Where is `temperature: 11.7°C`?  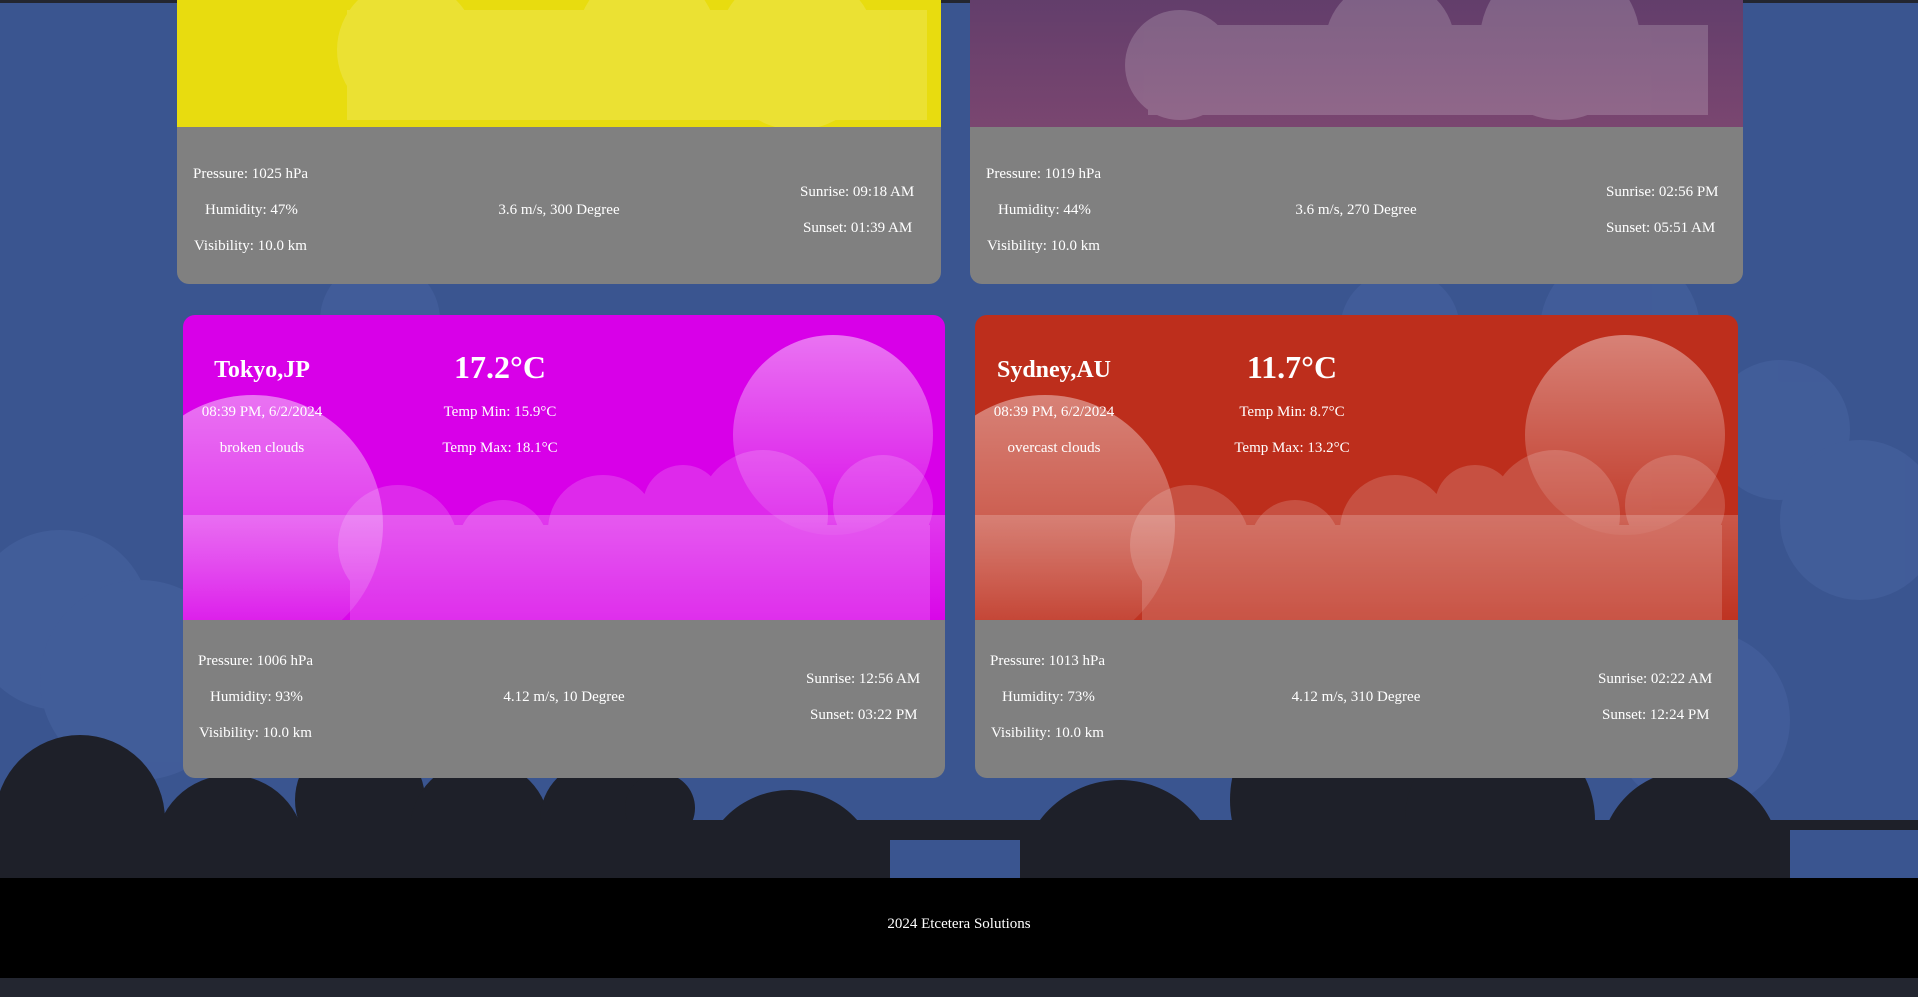
temperature: 11.7°C is located at coordinates (1292, 367).